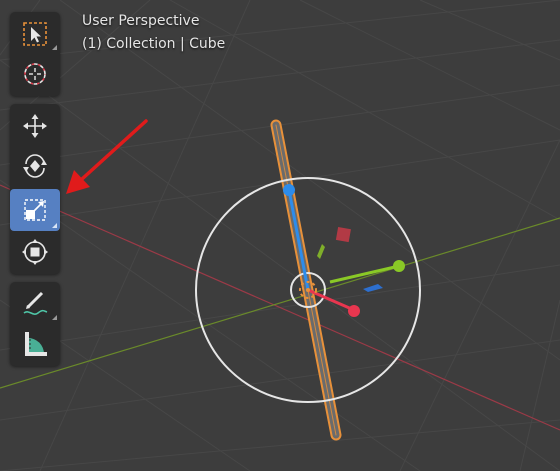  I want to click on 3d-cursor-icon, so click(35, 74).